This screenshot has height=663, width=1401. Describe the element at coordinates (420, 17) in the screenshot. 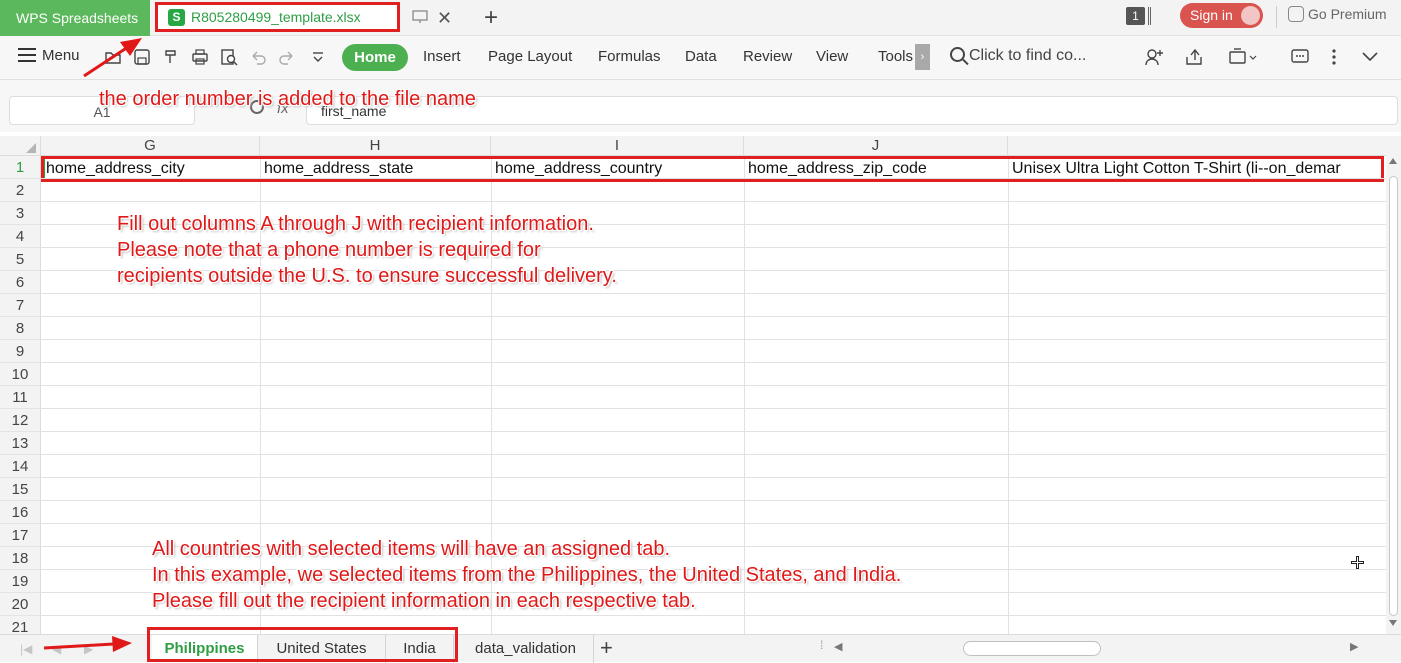

I see `monitor-icon` at that location.